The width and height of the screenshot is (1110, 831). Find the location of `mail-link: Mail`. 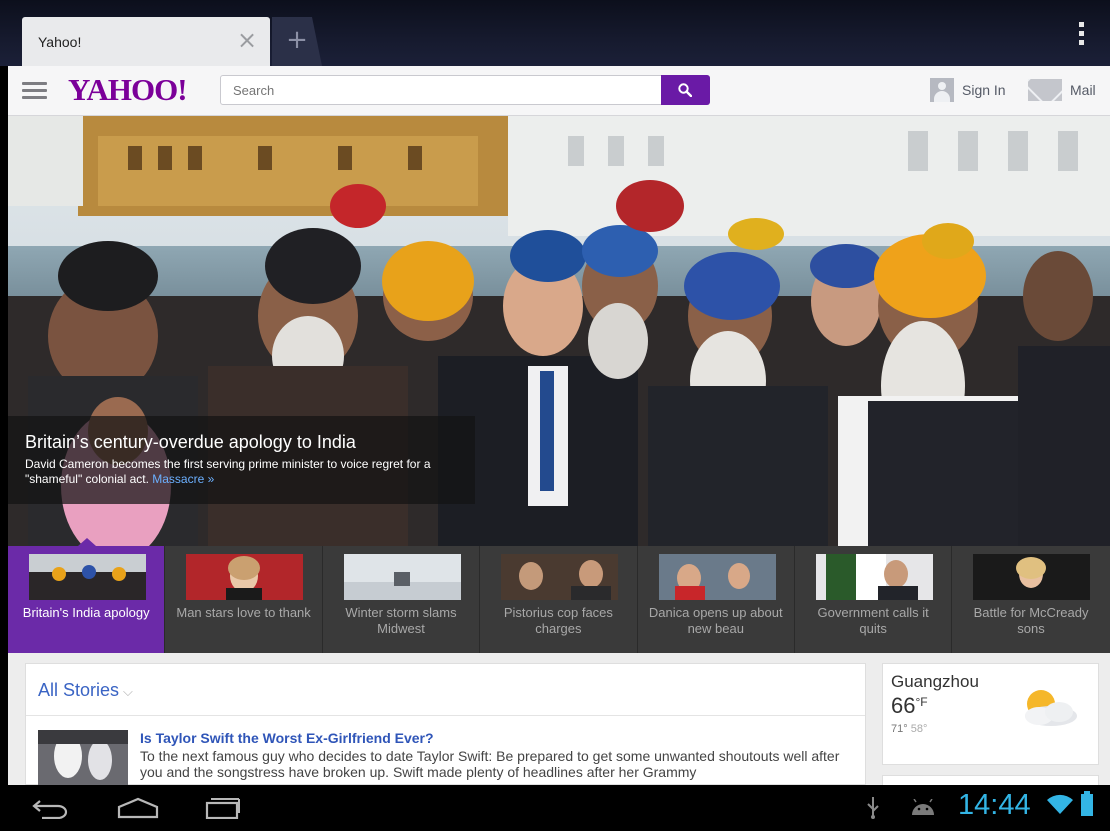

mail-link: Mail is located at coordinates (1062, 90).